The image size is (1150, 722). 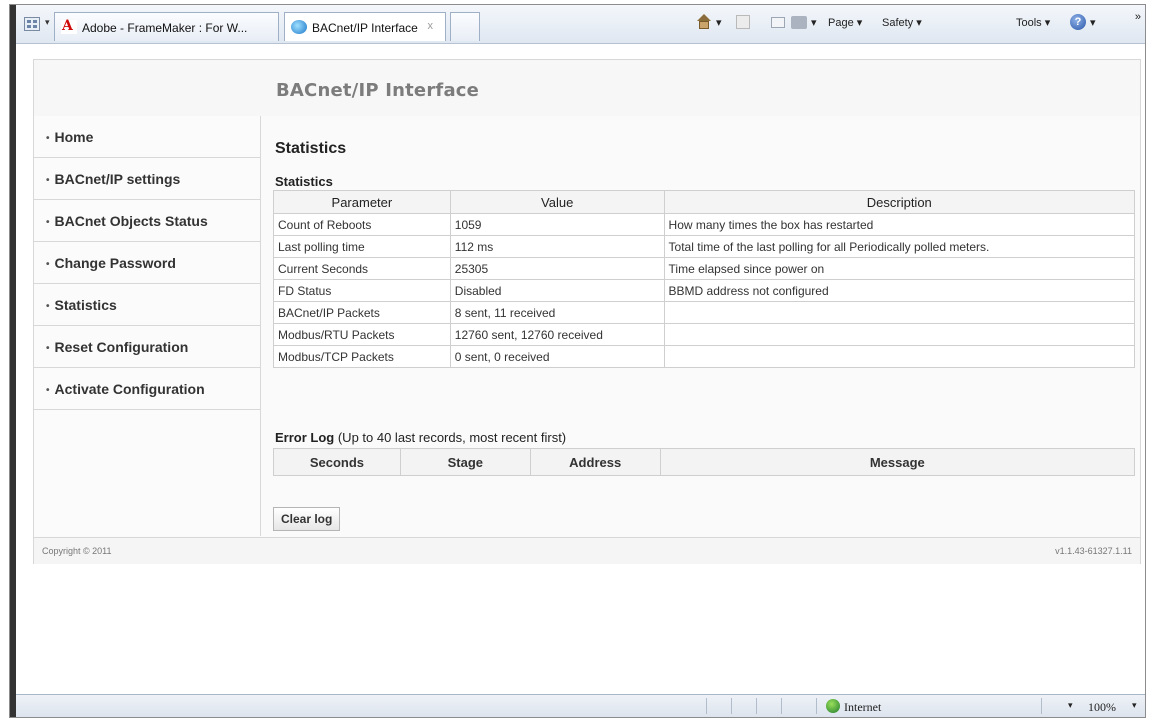 What do you see at coordinates (431, 26) in the screenshot?
I see `close-icon: x` at bounding box center [431, 26].